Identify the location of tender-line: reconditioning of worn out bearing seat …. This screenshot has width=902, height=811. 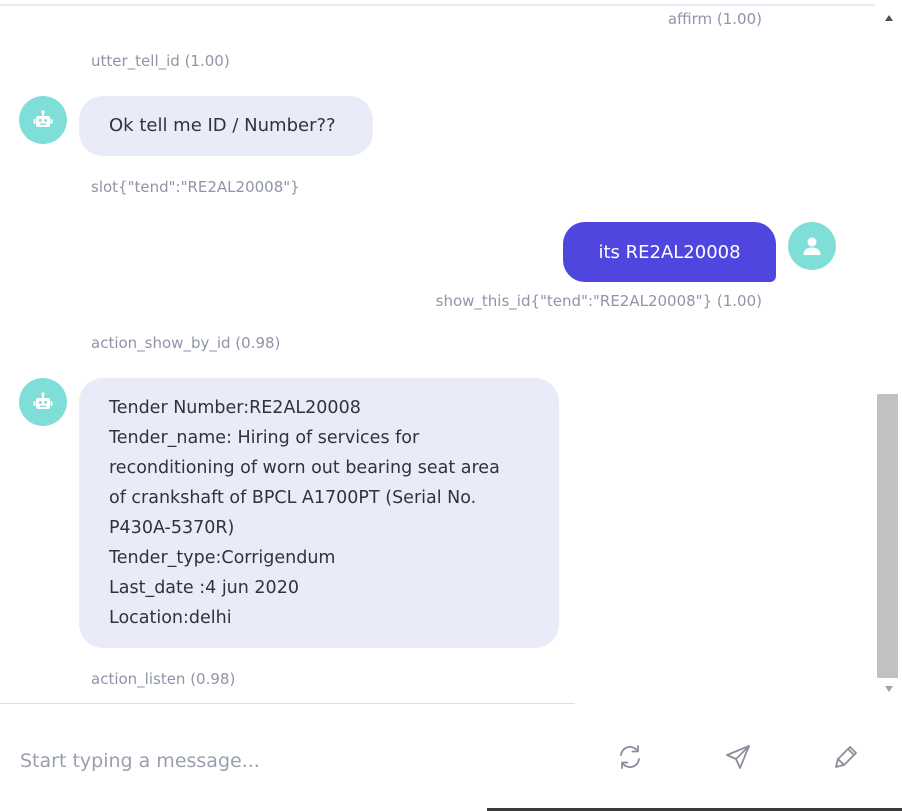
(304, 468).